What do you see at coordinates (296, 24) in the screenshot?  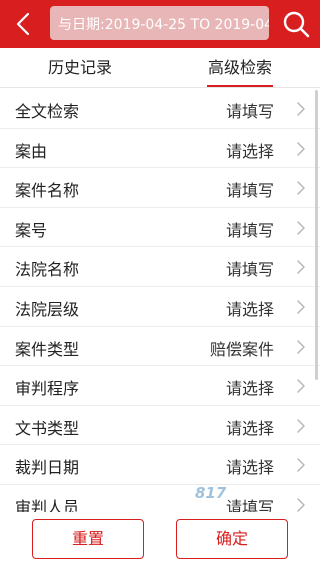 I see `search-icon` at bounding box center [296, 24].